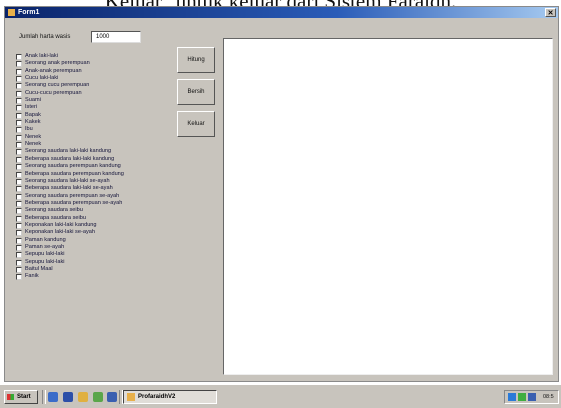  I want to click on heir-checkbox-row: Beberapa saudara perempuan se-ayah, so click(96, 203).